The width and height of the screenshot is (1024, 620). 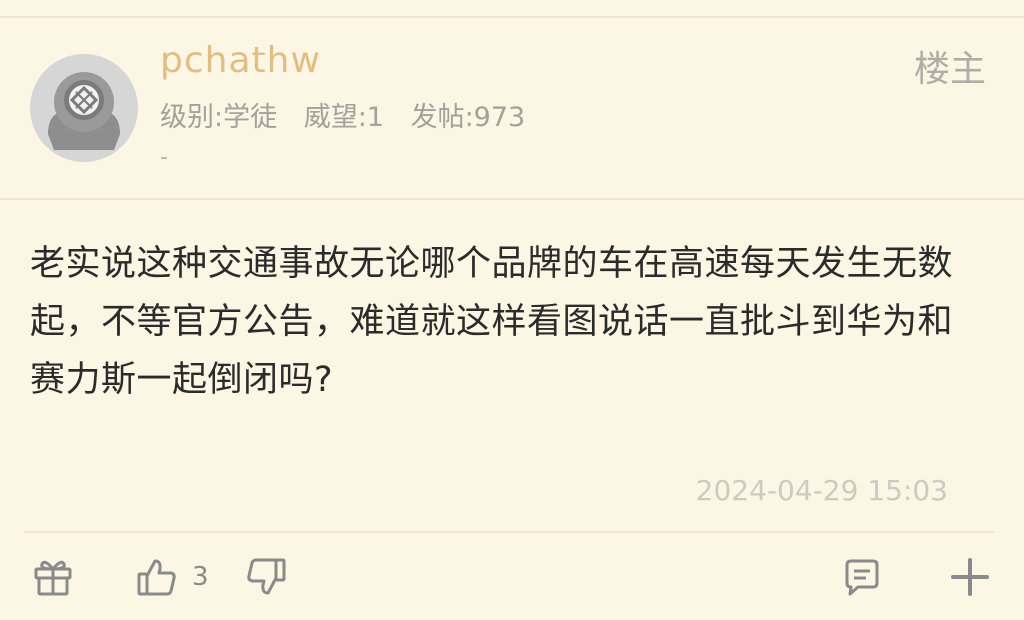 I want to click on user-signature: -, so click(x=164, y=157).